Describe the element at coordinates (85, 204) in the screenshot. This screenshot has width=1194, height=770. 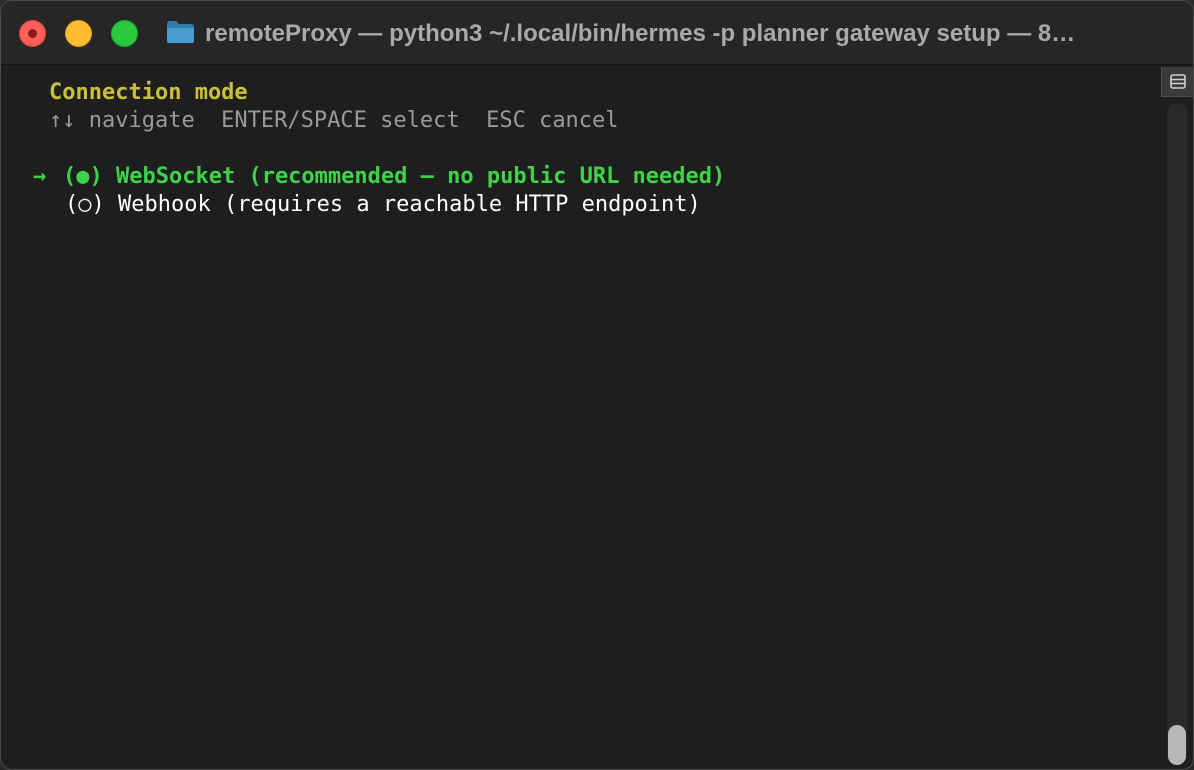
I see `radio-unselected-icon: (○)` at that location.